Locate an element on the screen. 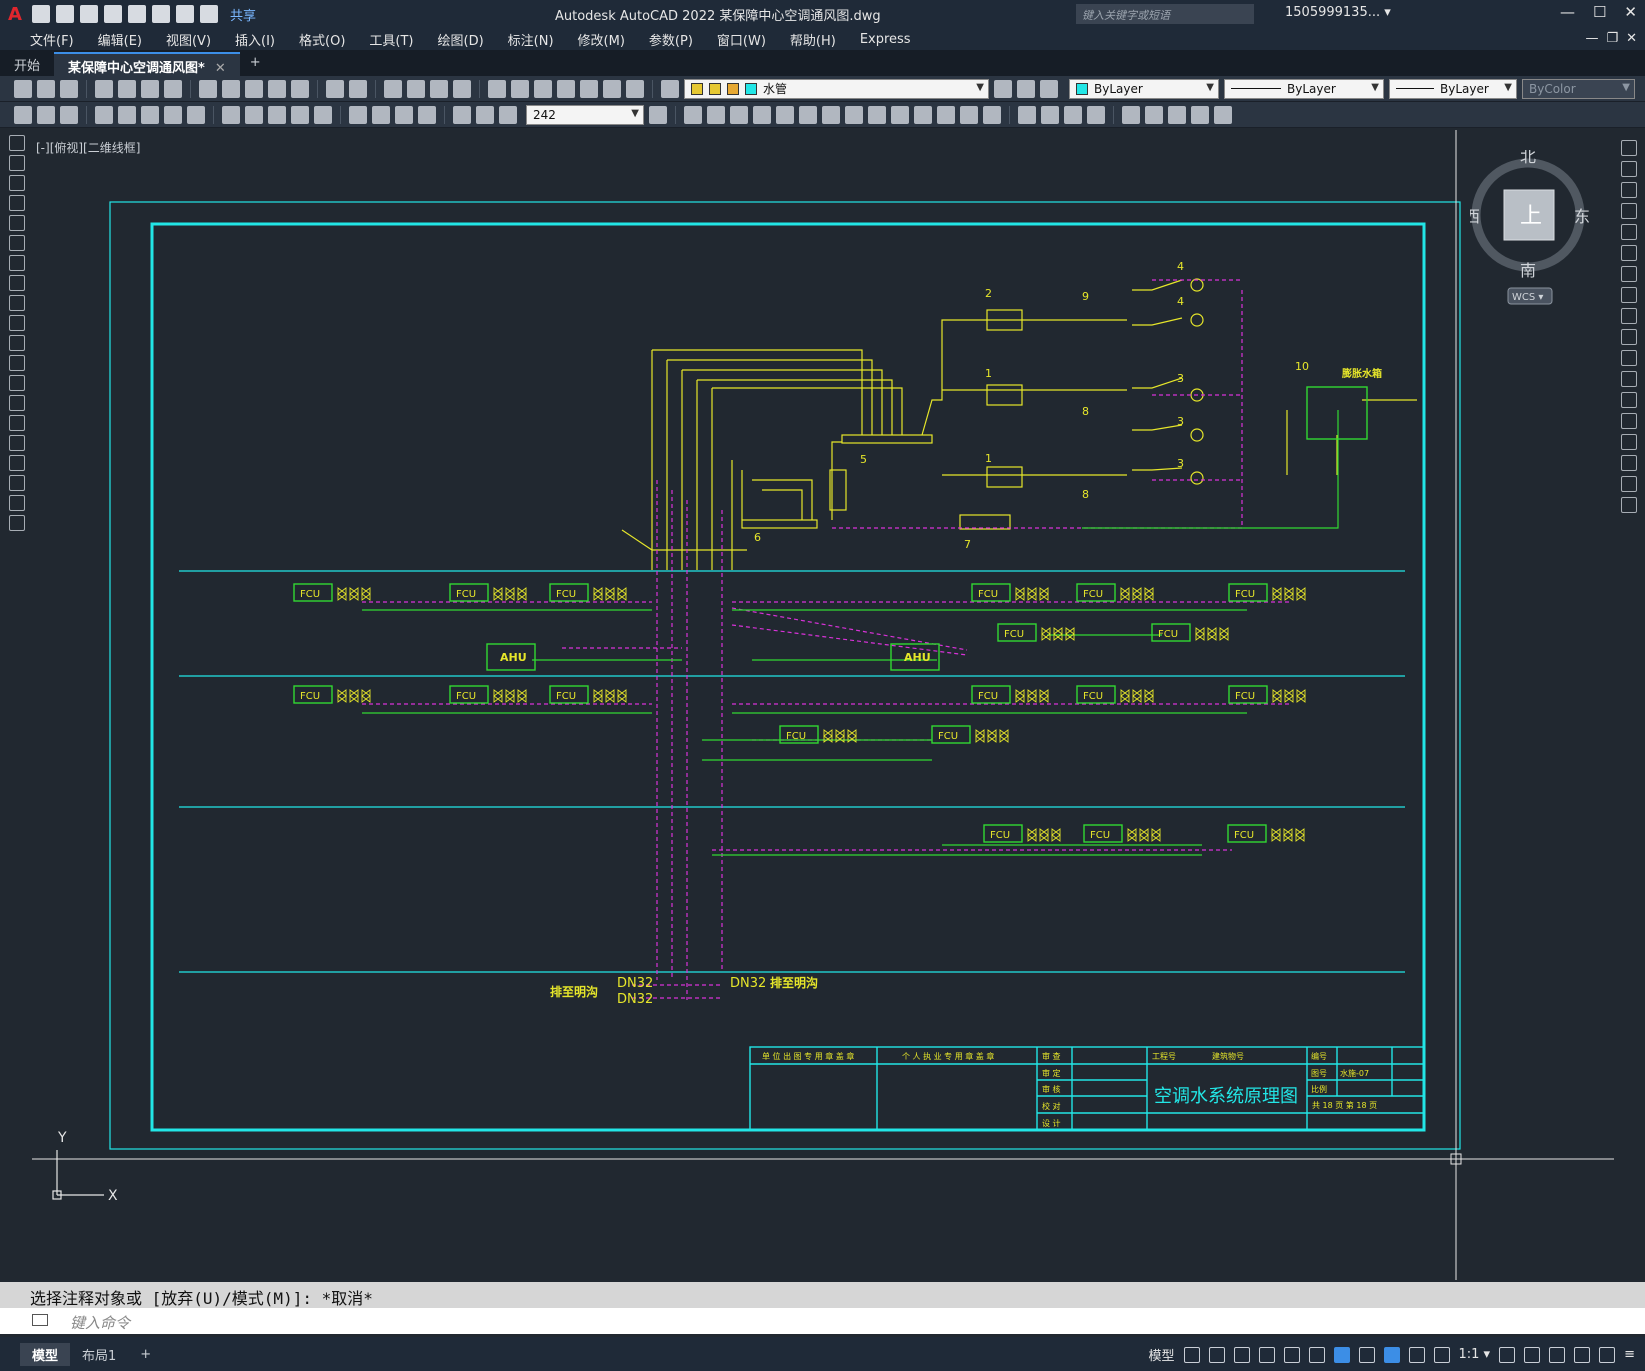 The image size is (1645, 1371). doc-minimize-icon: — is located at coordinates (1591, 38).